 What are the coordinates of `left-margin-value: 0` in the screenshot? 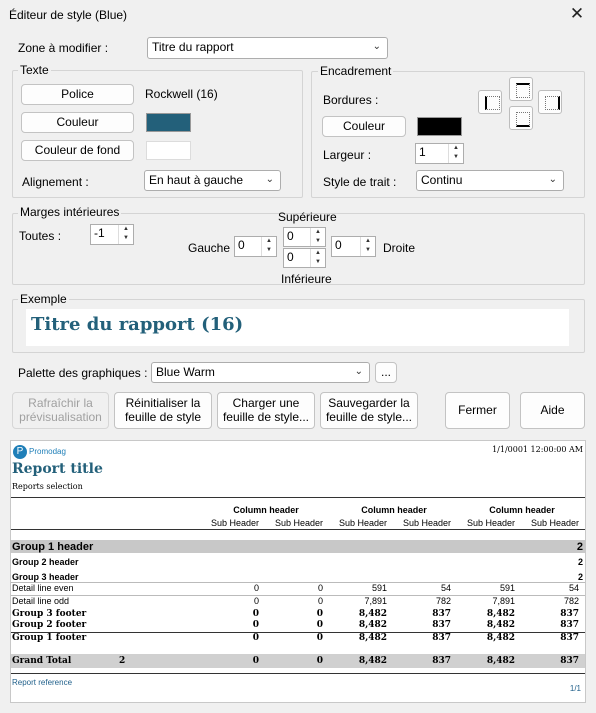 It's located at (241, 245).